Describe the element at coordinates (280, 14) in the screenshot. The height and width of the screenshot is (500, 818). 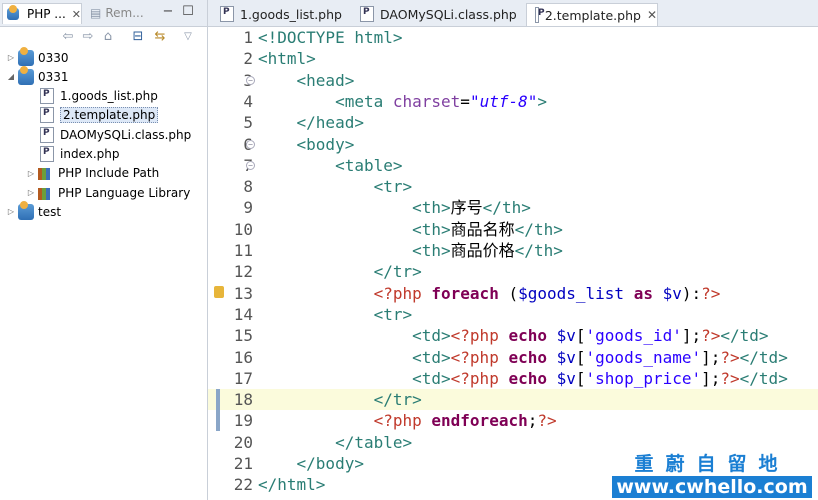
I see `editor-tab: 1.goods_list.php` at that location.